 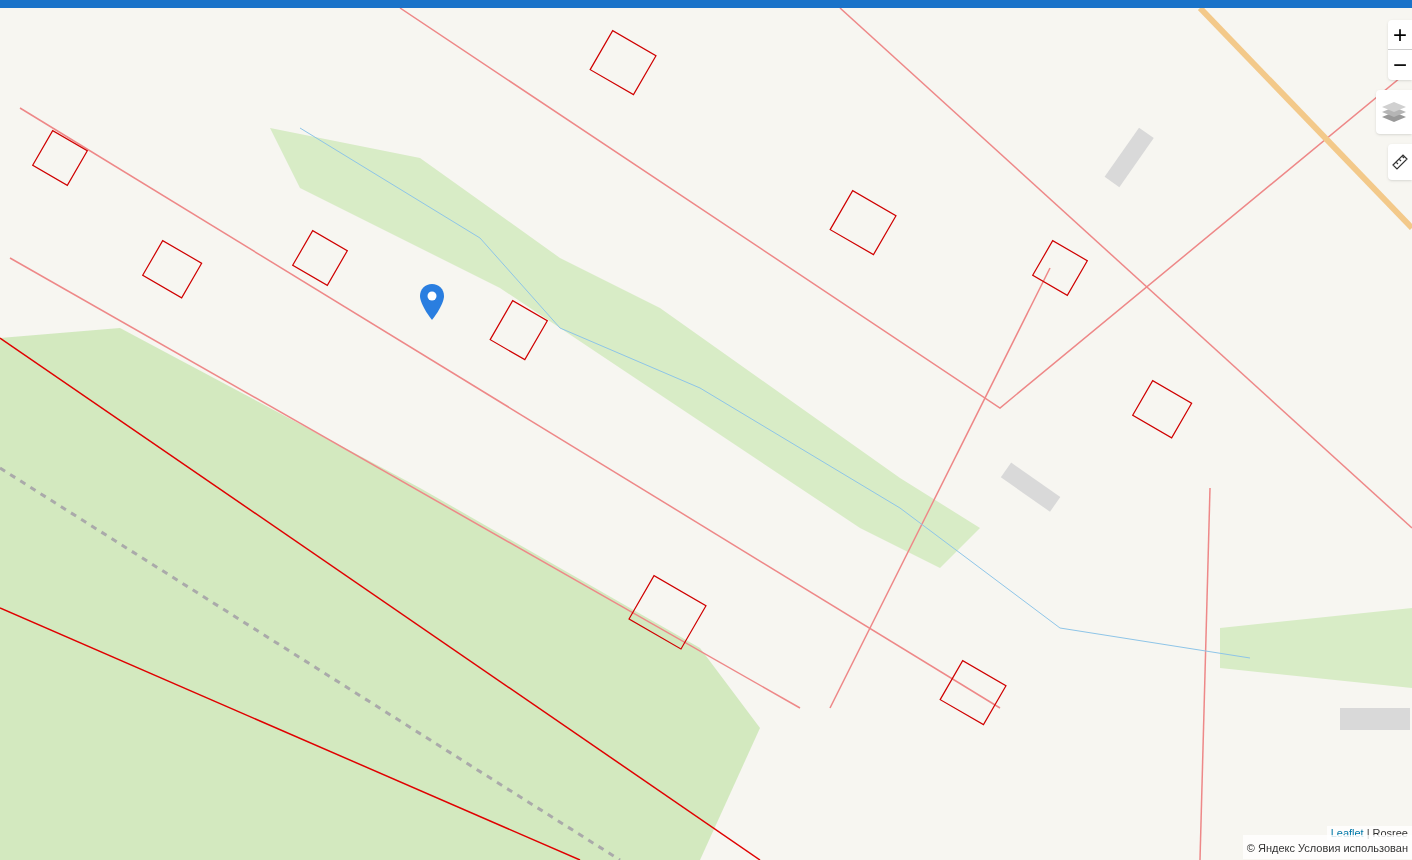 I want to click on leaflet-link: Leaflet, so click(x=1347, y=833).